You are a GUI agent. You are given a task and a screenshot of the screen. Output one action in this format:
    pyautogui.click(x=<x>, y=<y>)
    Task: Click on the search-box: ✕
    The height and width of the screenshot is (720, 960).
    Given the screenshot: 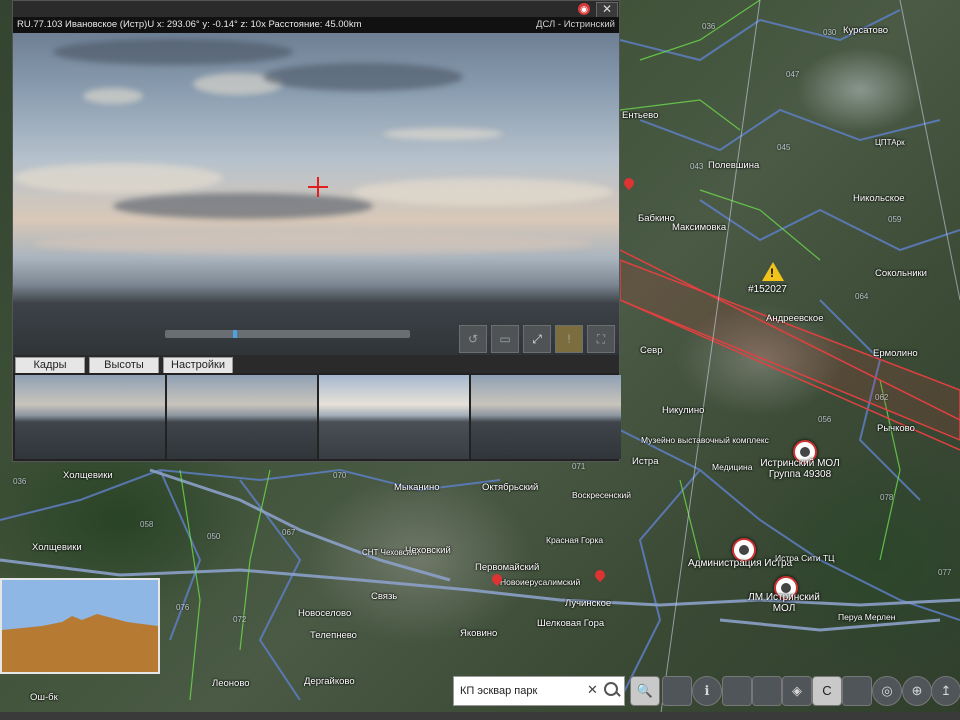 What is the action you would take?
    pyautogui.click(x=539, y=691)
    